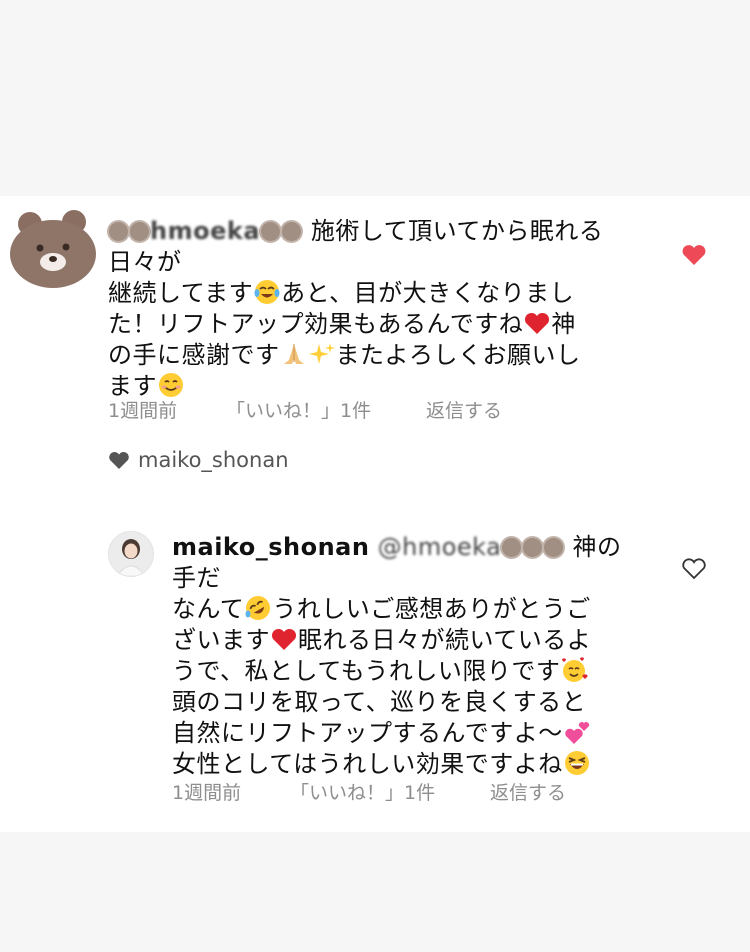  I want to click on reply-text: うで、私としてもうれしい限りです, so click(366, 671).